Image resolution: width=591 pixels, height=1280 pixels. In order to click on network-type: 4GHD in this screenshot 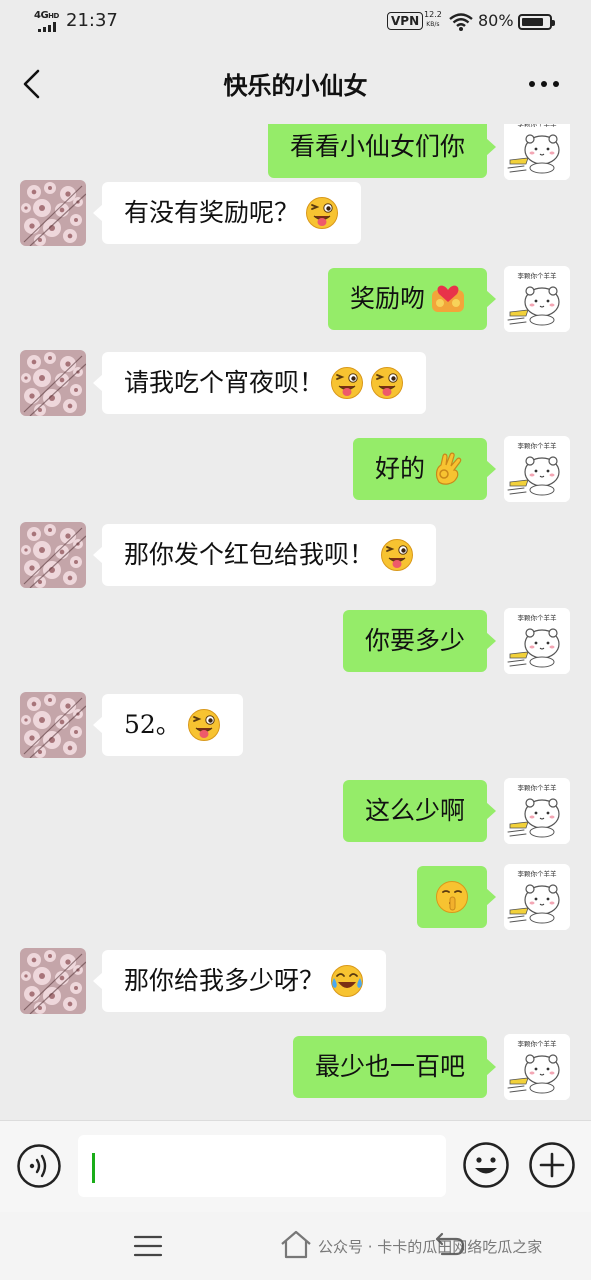, I will do `click(46, 15)`.